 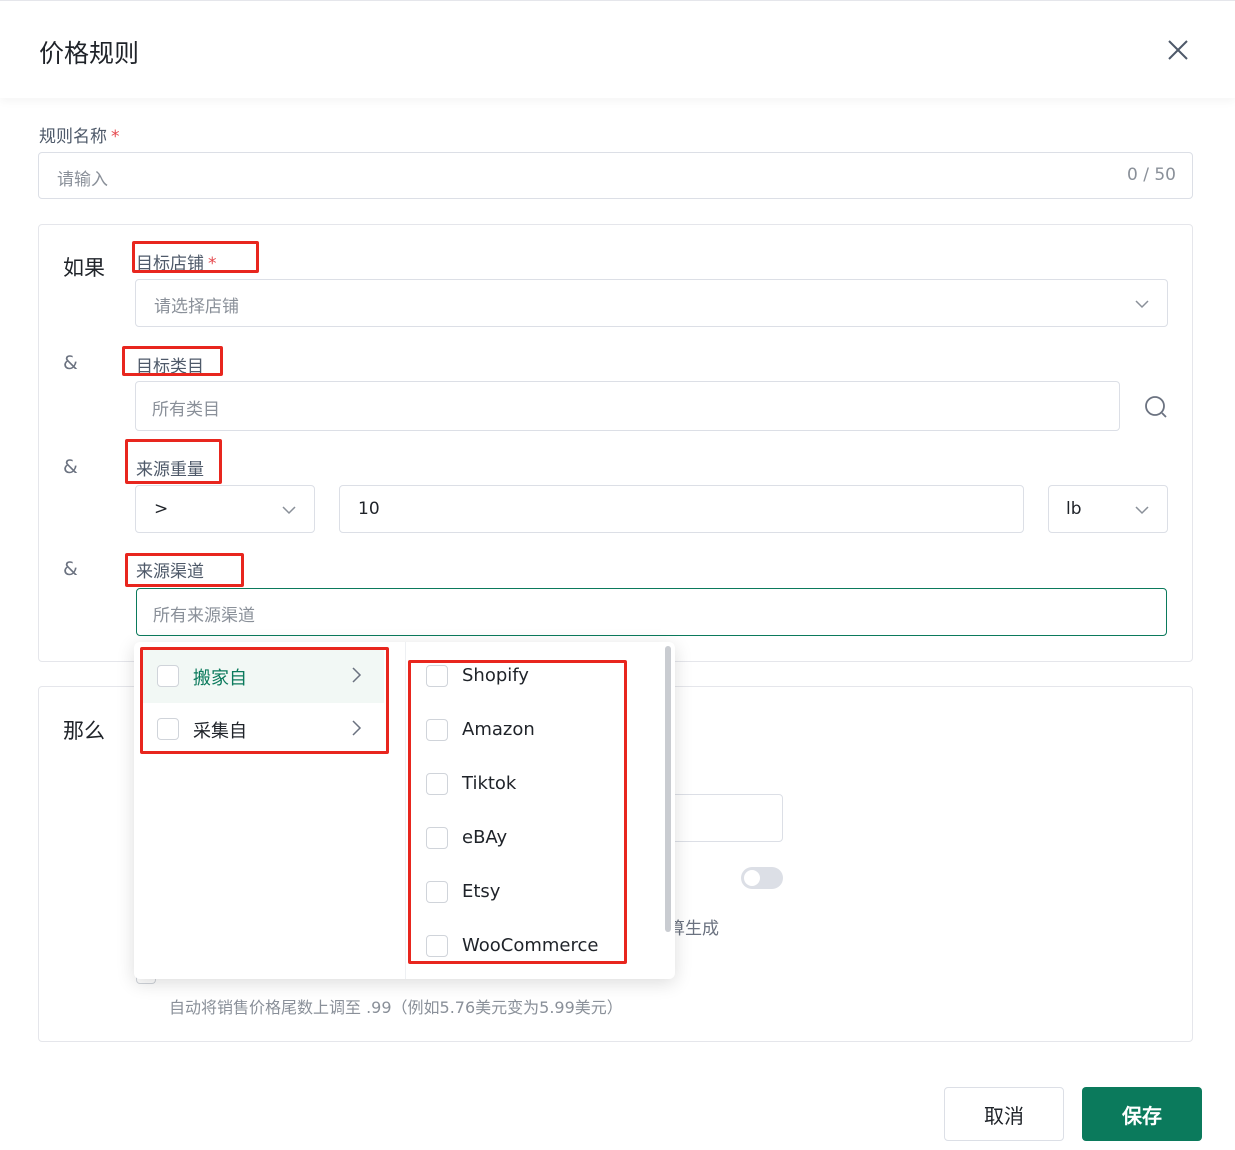 I want to click on save-button: 保存, so click(x=1142, y=1114).